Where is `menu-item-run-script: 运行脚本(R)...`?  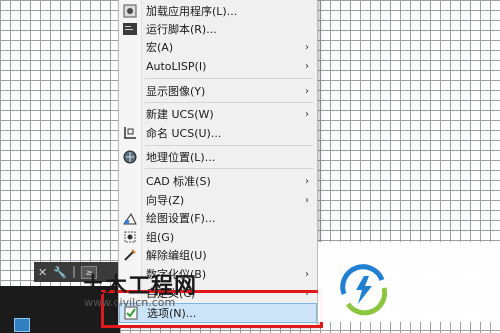 menu-item-run-script: 运行脚本(R)... is located at coordinates (218, 29).